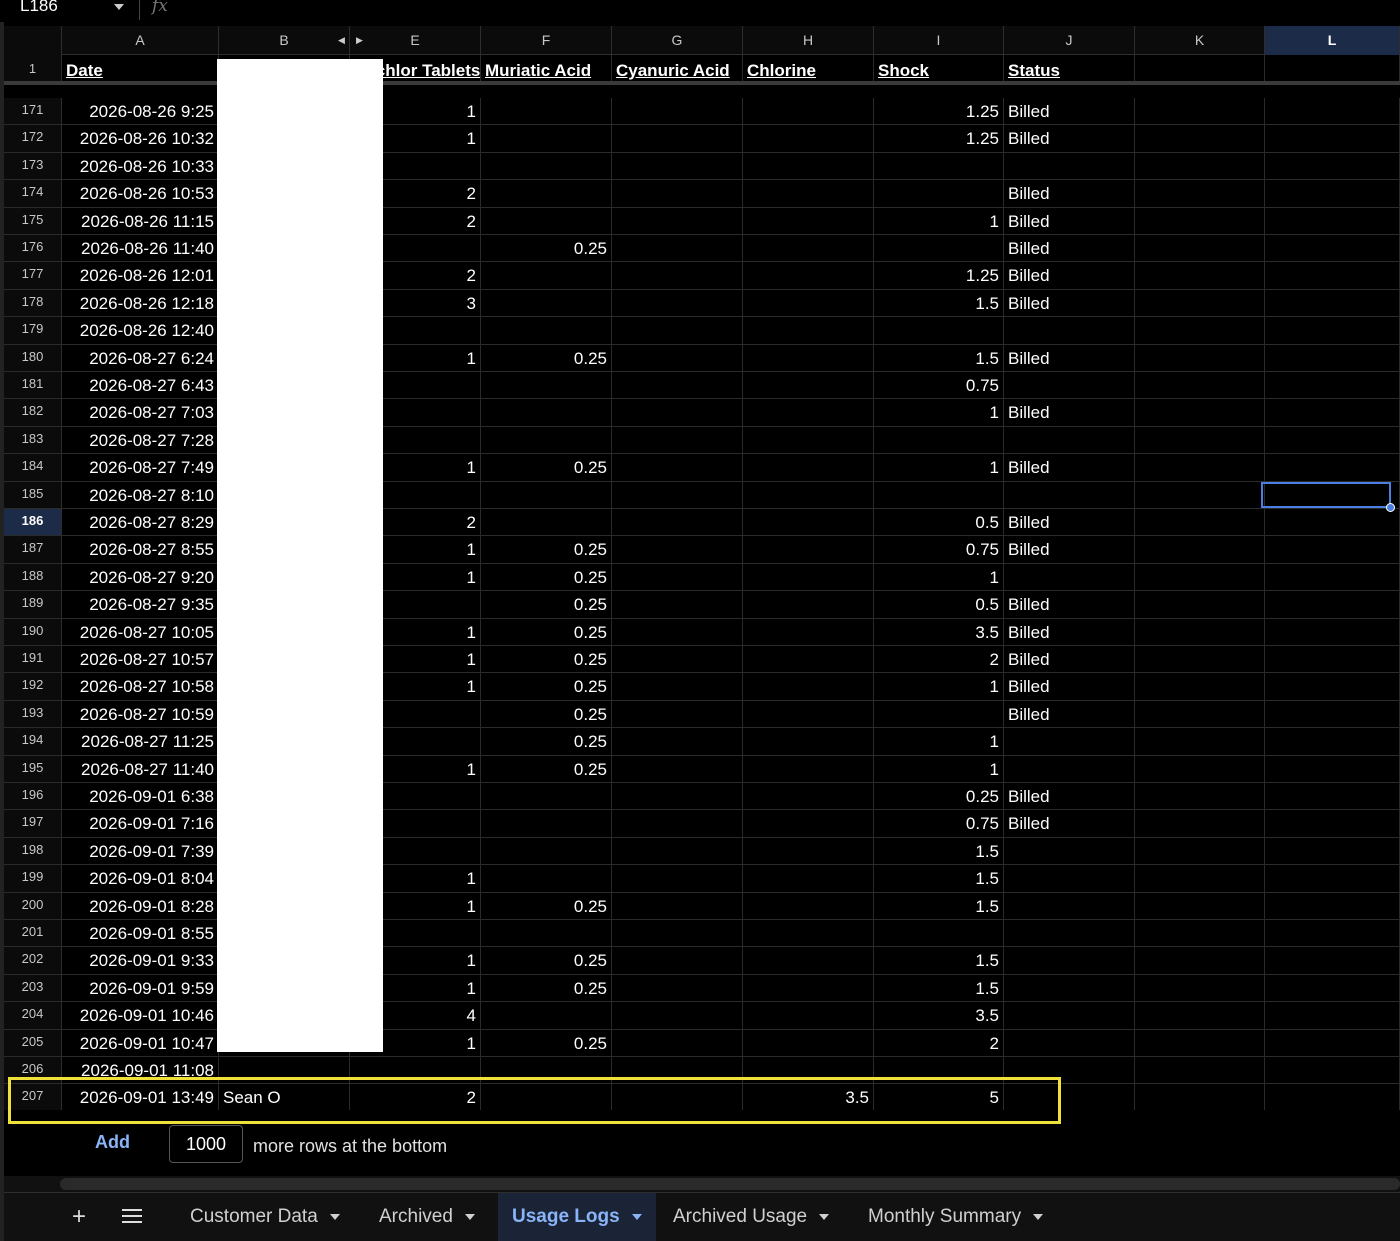 The image size is (1400, 1241). What do you see at coordinates (955, 1217) in the screenshot?
I see `tab-monthly-summary: Monthly Summary` at bounding box center [955, 1217].